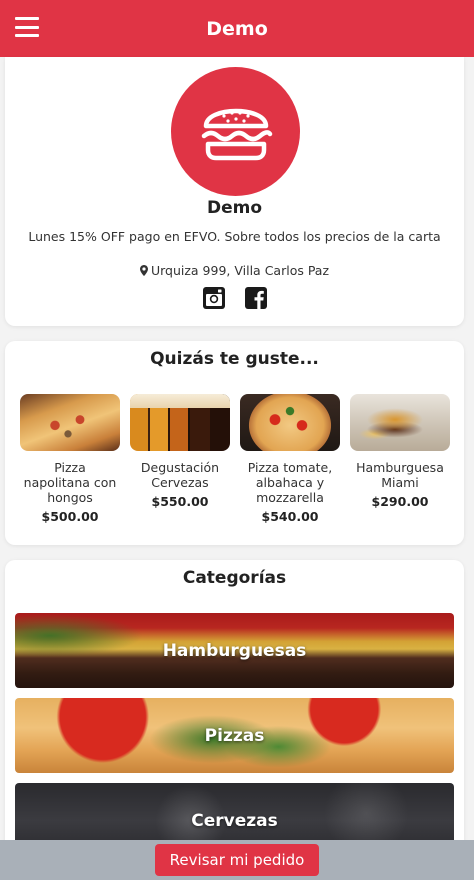  I want to click on store-address: Urquiza 999, Villa Carlos Paz, so click(234, 270).